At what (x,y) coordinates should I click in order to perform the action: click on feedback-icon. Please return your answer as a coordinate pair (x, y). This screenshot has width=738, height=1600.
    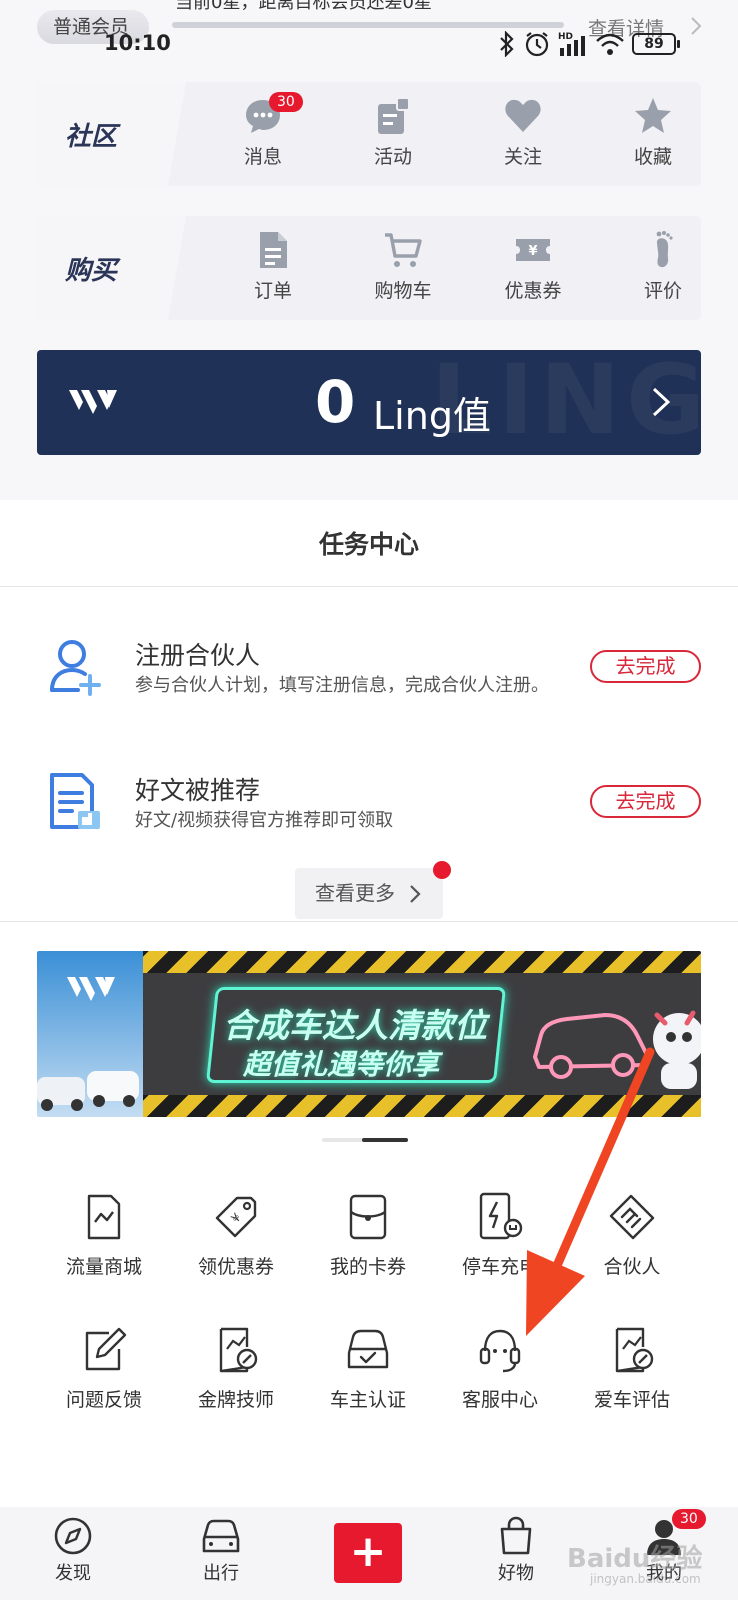
    Looking at the image, I should click on (106, 1349).